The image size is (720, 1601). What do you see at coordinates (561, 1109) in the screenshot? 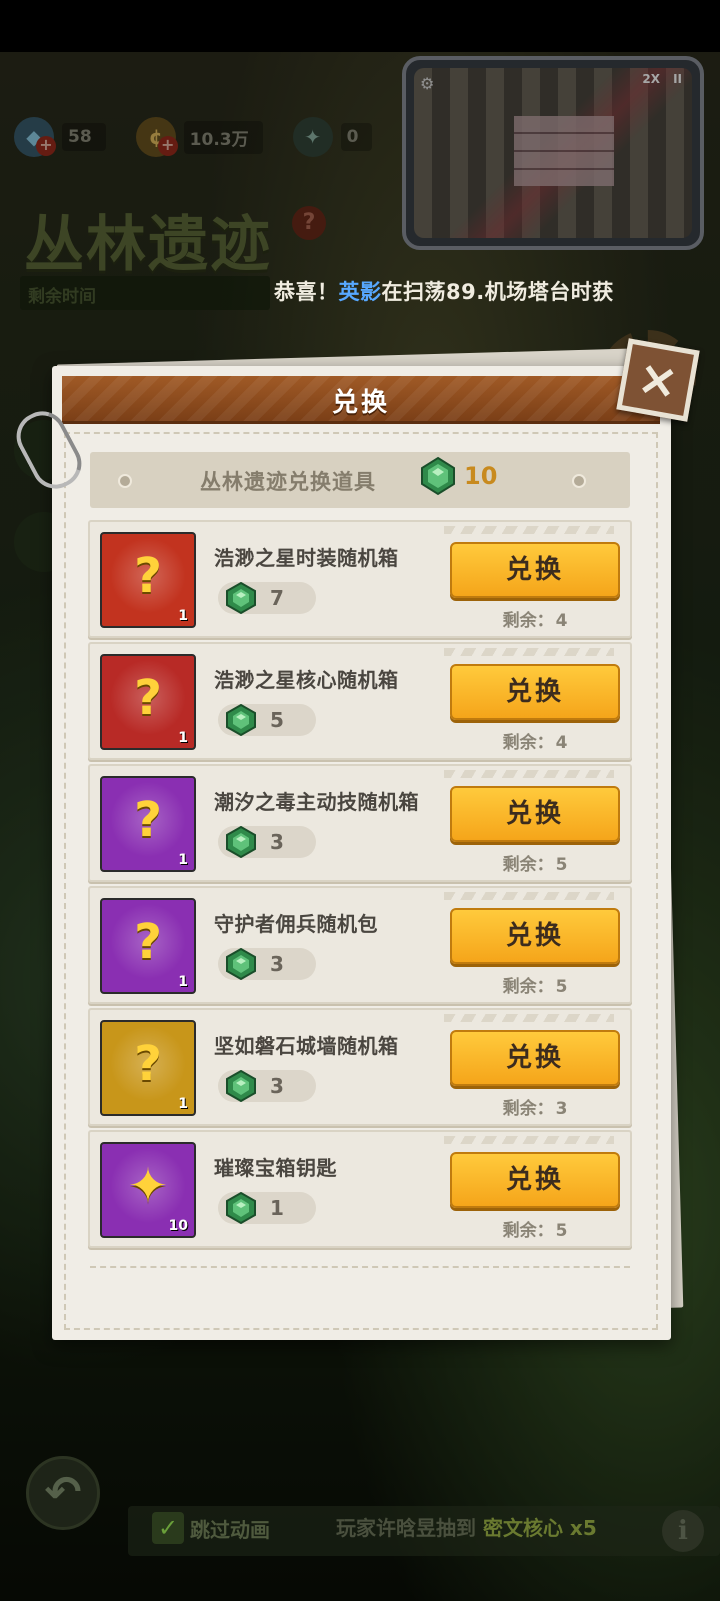
I see `remaining-value: 3` at bounding box center [561, 1109].